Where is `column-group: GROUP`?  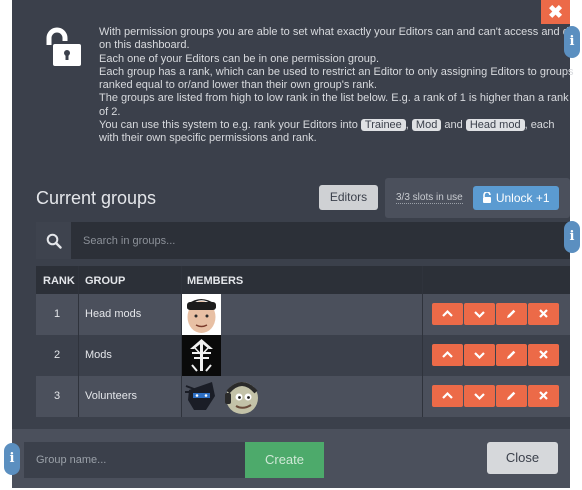
column-group: GROUP is located at coordinates (105, 281).